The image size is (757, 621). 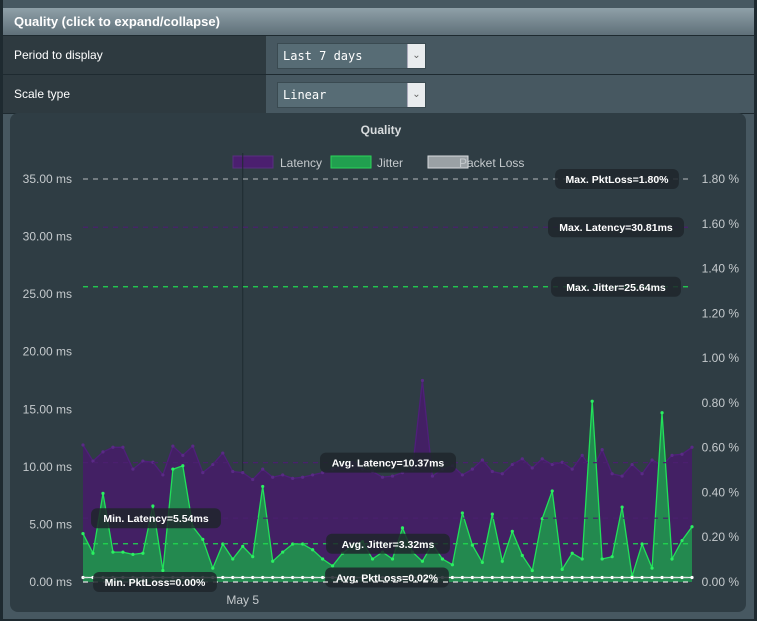 What do you see at coordinates (47, 237) in the screenshot?
I see `y-left-tick-label: 30.00 ms` at bounding box center [47, 237].